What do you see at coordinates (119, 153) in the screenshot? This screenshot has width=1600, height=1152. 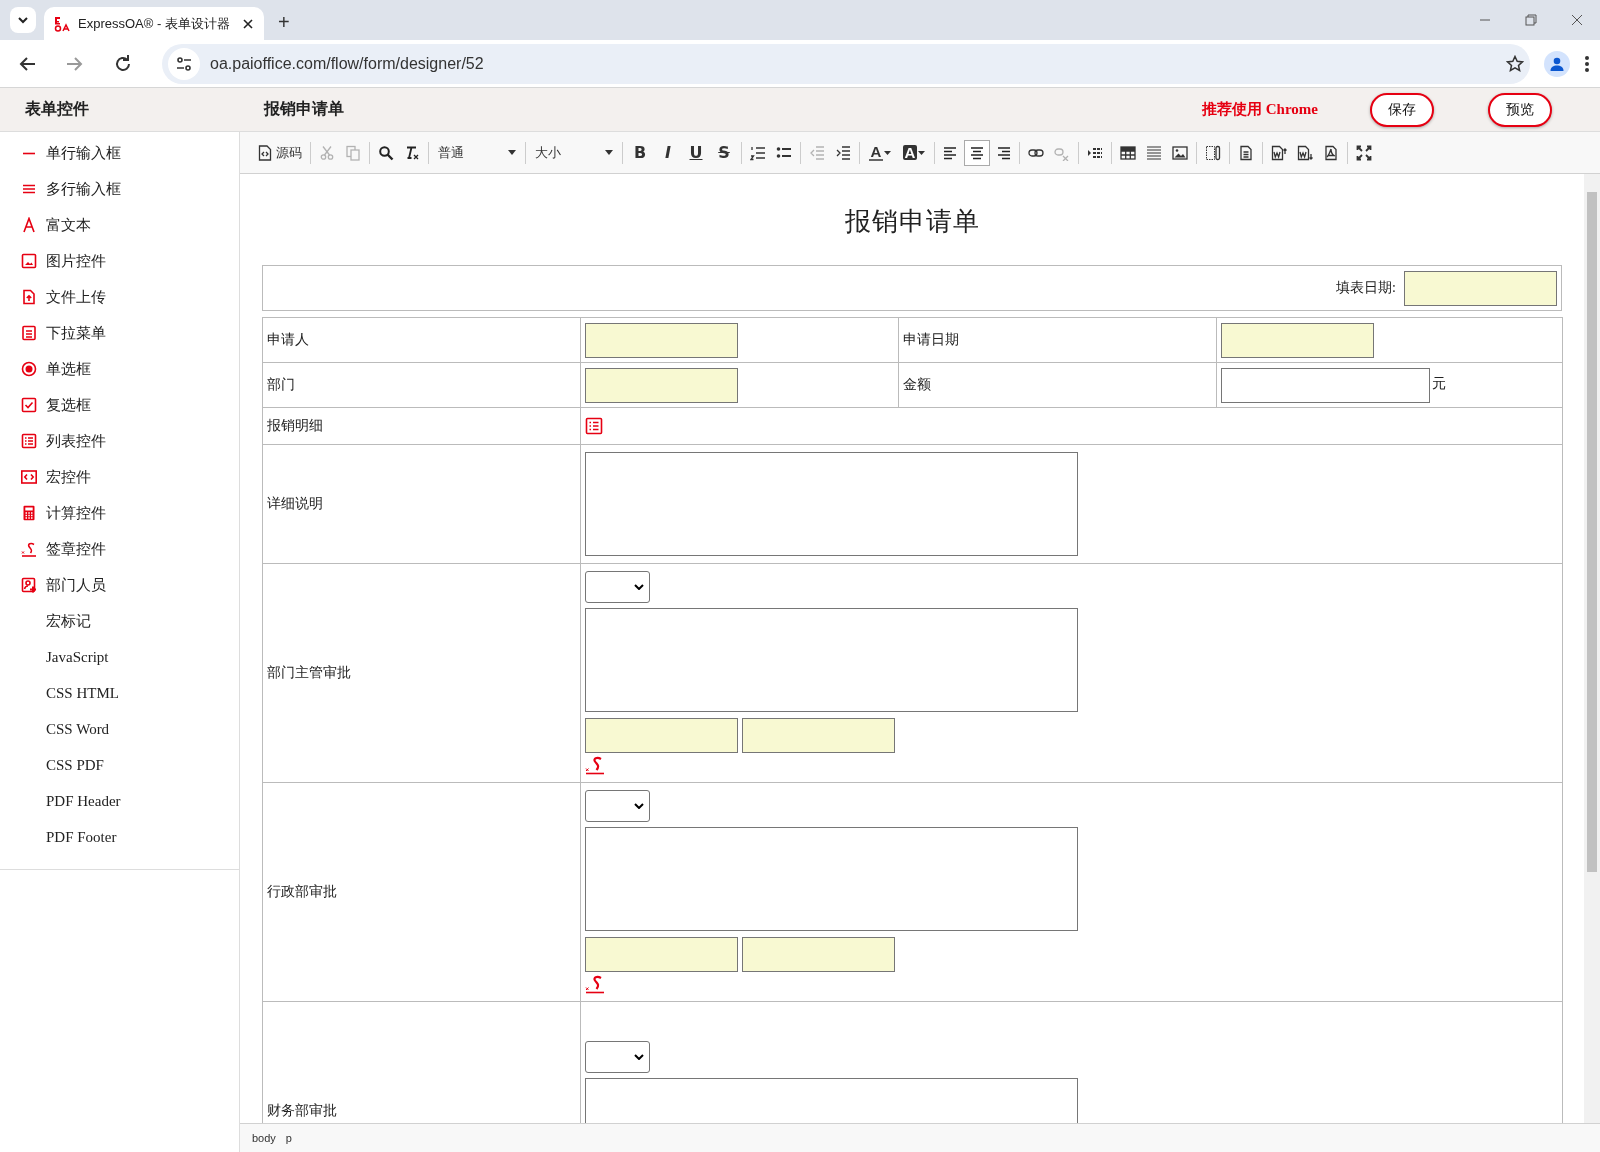 I see `sidebar-item: 单行输入框` at bounding box center [119, 153].